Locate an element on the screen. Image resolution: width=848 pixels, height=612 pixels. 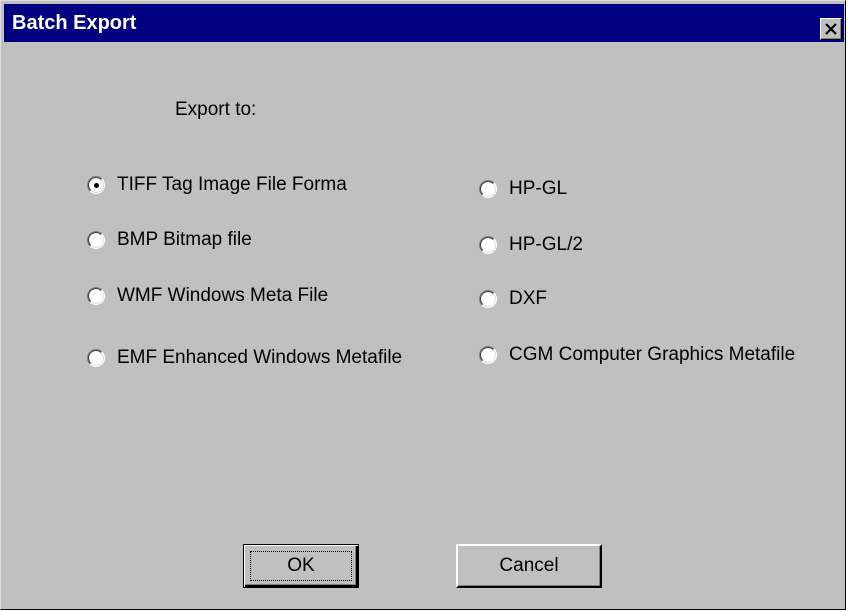
radio-label-hpgl2: HP-GL/2 is located at coordinates (546, 244).